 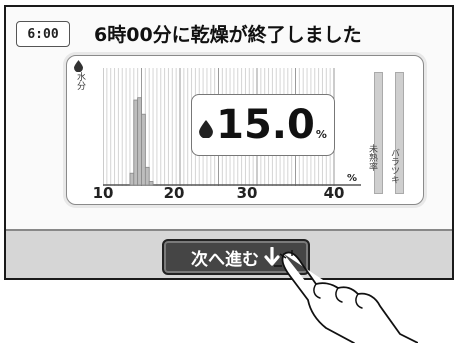 I want to click on hand-pointer-icon, so click(x=346, y=296).